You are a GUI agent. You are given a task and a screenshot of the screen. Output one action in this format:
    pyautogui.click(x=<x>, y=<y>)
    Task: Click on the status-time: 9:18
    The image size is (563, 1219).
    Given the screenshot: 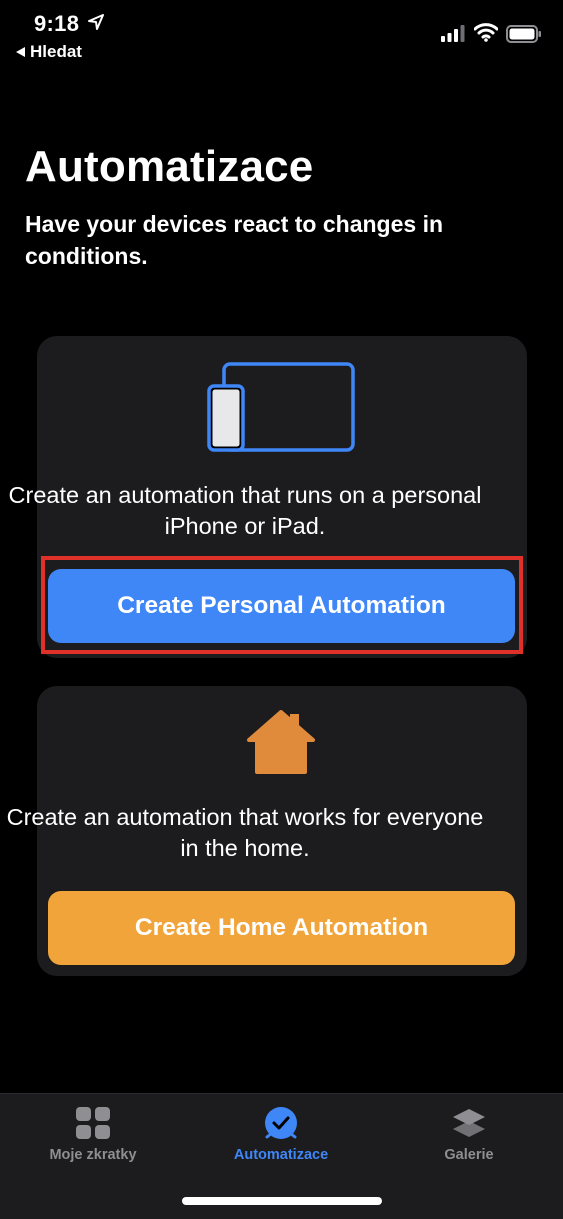 What is the action you would take?
    pyautogui.click(x=57, y=23)
    